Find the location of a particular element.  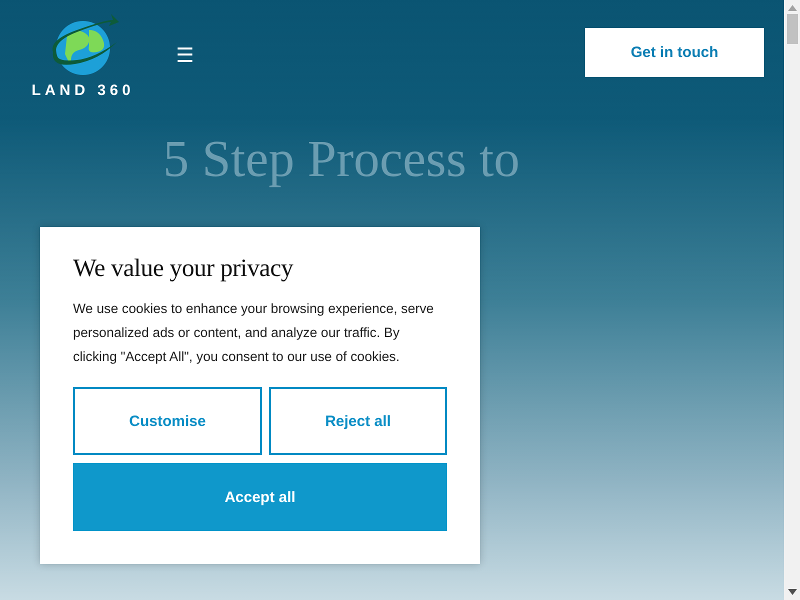

logo-text: LAND 360 is located at coordinates (83, 90).